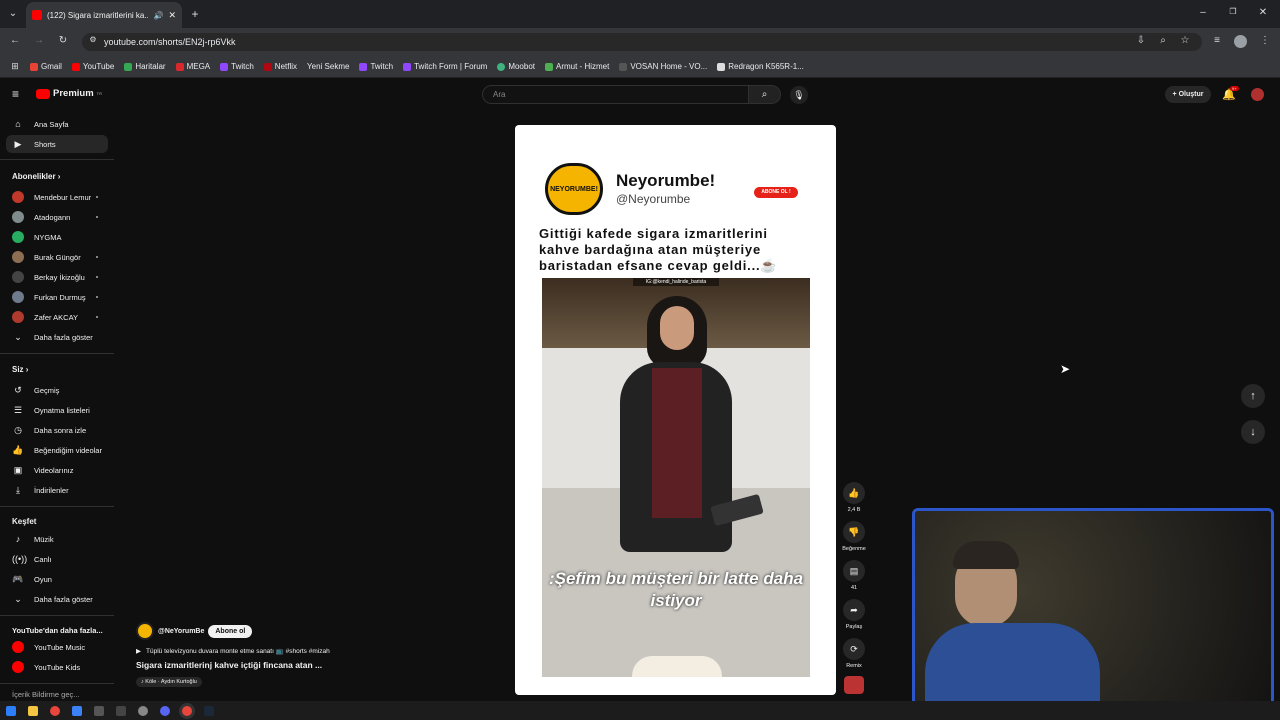  Describe the element at coordinates (721, 66) in the screenshot. I see `redragon-icon` at that location.